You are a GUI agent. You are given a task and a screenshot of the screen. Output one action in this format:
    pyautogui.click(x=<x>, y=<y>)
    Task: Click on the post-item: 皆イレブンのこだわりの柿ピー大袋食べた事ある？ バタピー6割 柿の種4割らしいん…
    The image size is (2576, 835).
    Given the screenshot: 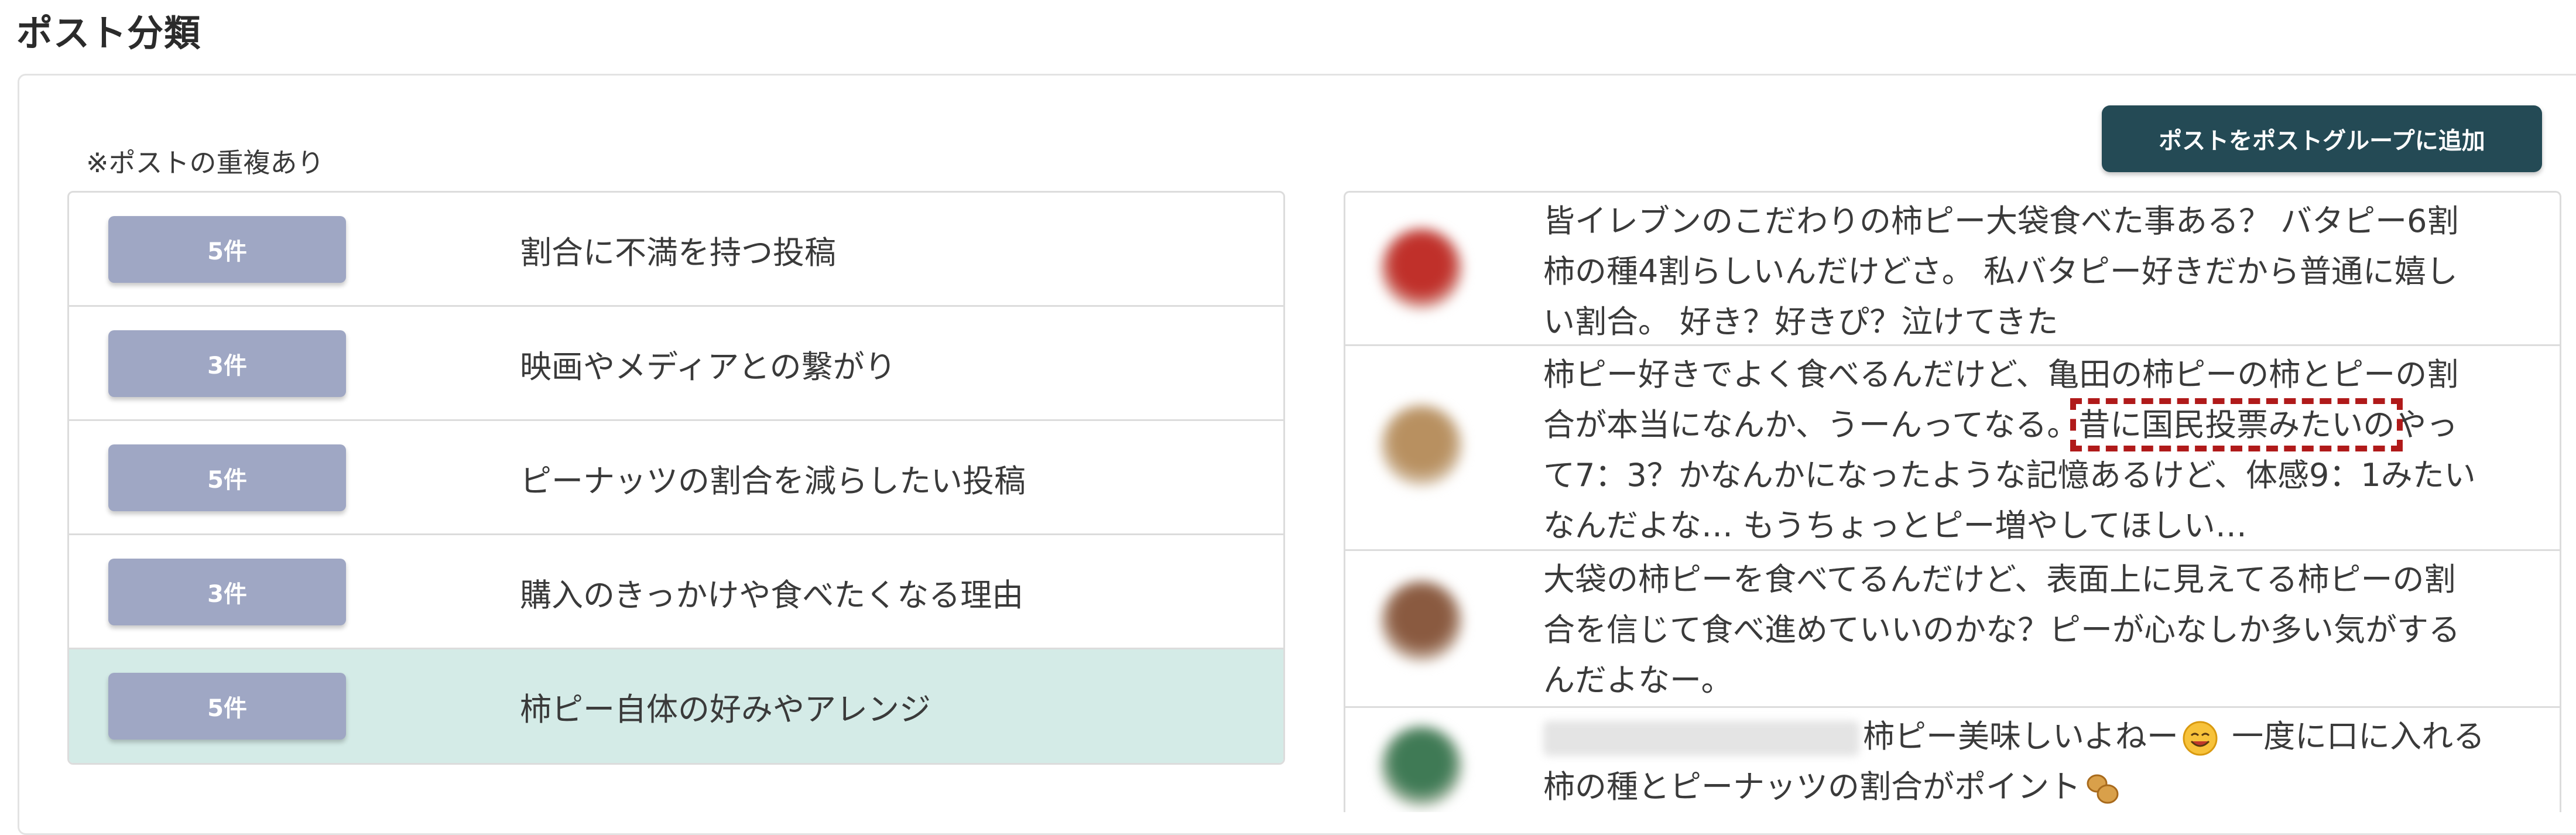 What is the action you would take?
    pyautogui.click(x=1952, y=269)
    